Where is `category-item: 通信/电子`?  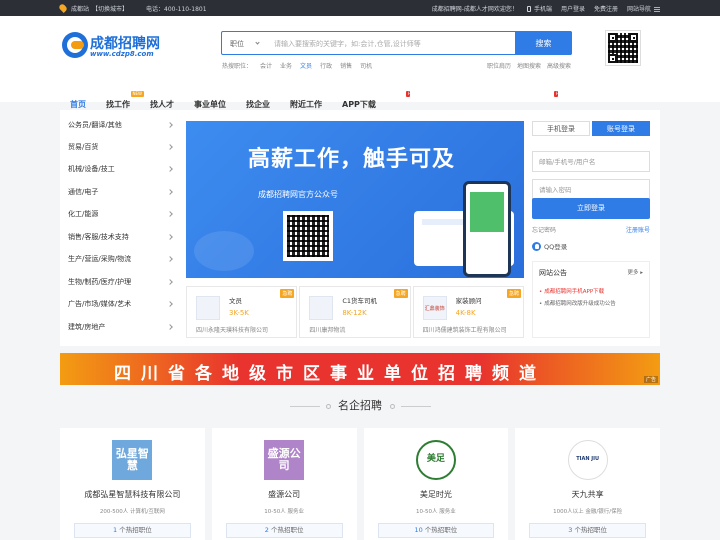
category-item: 通信/电子 is located at coordinates (120, 192).